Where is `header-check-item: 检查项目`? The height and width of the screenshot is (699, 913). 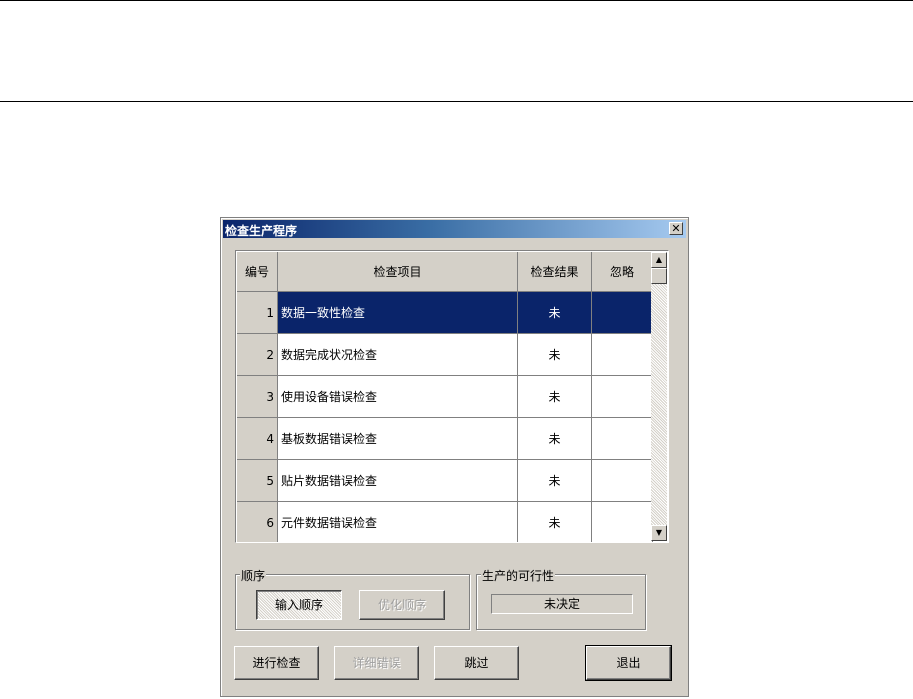 header-check-item: 检查项目 is located at coordinates (398, 272).